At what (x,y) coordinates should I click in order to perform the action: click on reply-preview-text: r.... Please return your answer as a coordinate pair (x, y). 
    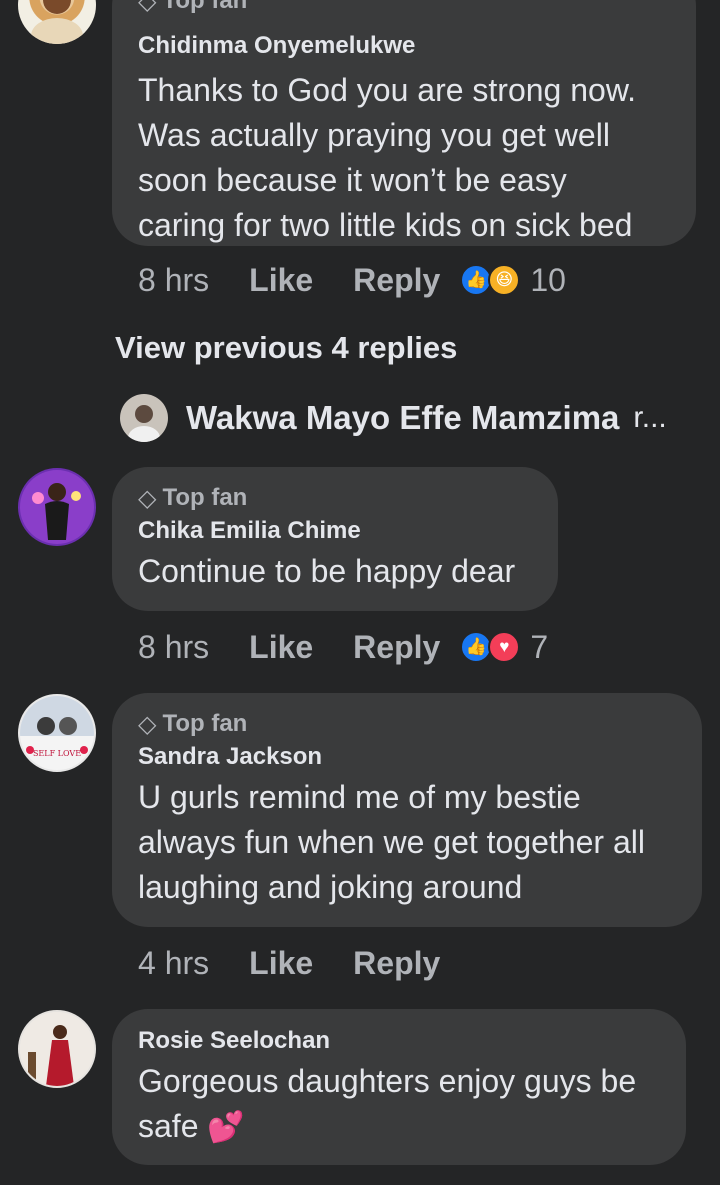
    Looking at the image, I should click on (650, 417).